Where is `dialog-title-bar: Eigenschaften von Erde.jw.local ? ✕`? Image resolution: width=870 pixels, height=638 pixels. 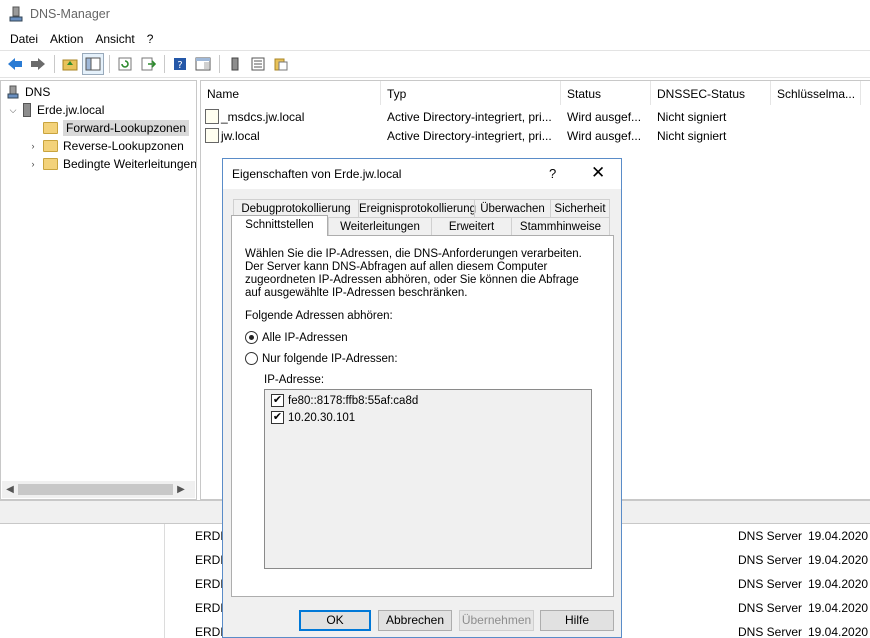
dialog-title-bar: Eigenschaften von Erde.jw.local ? ✕ is located at coordinates (422, 174).